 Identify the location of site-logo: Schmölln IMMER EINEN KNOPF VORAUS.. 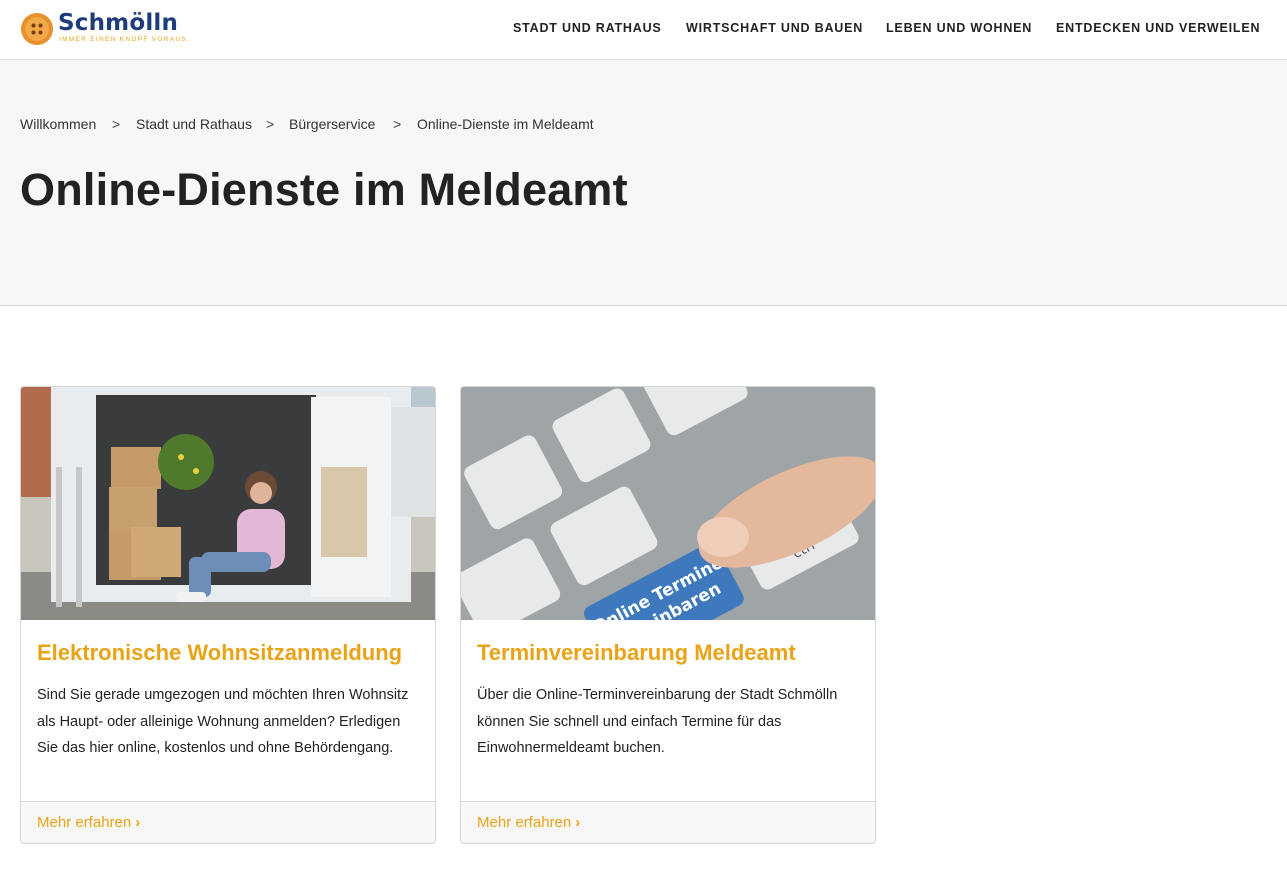
(104, 29).